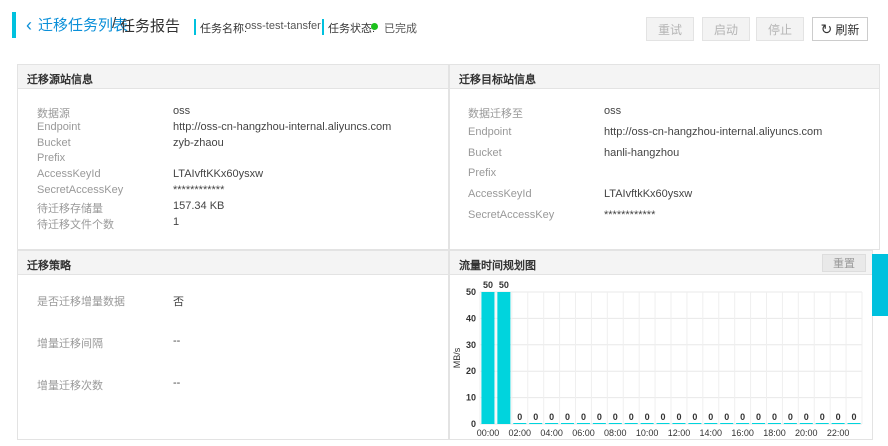 The image size is (888, 446). I want to click on traffic-panel-title: 流量时间规划图, so click(497, 266).